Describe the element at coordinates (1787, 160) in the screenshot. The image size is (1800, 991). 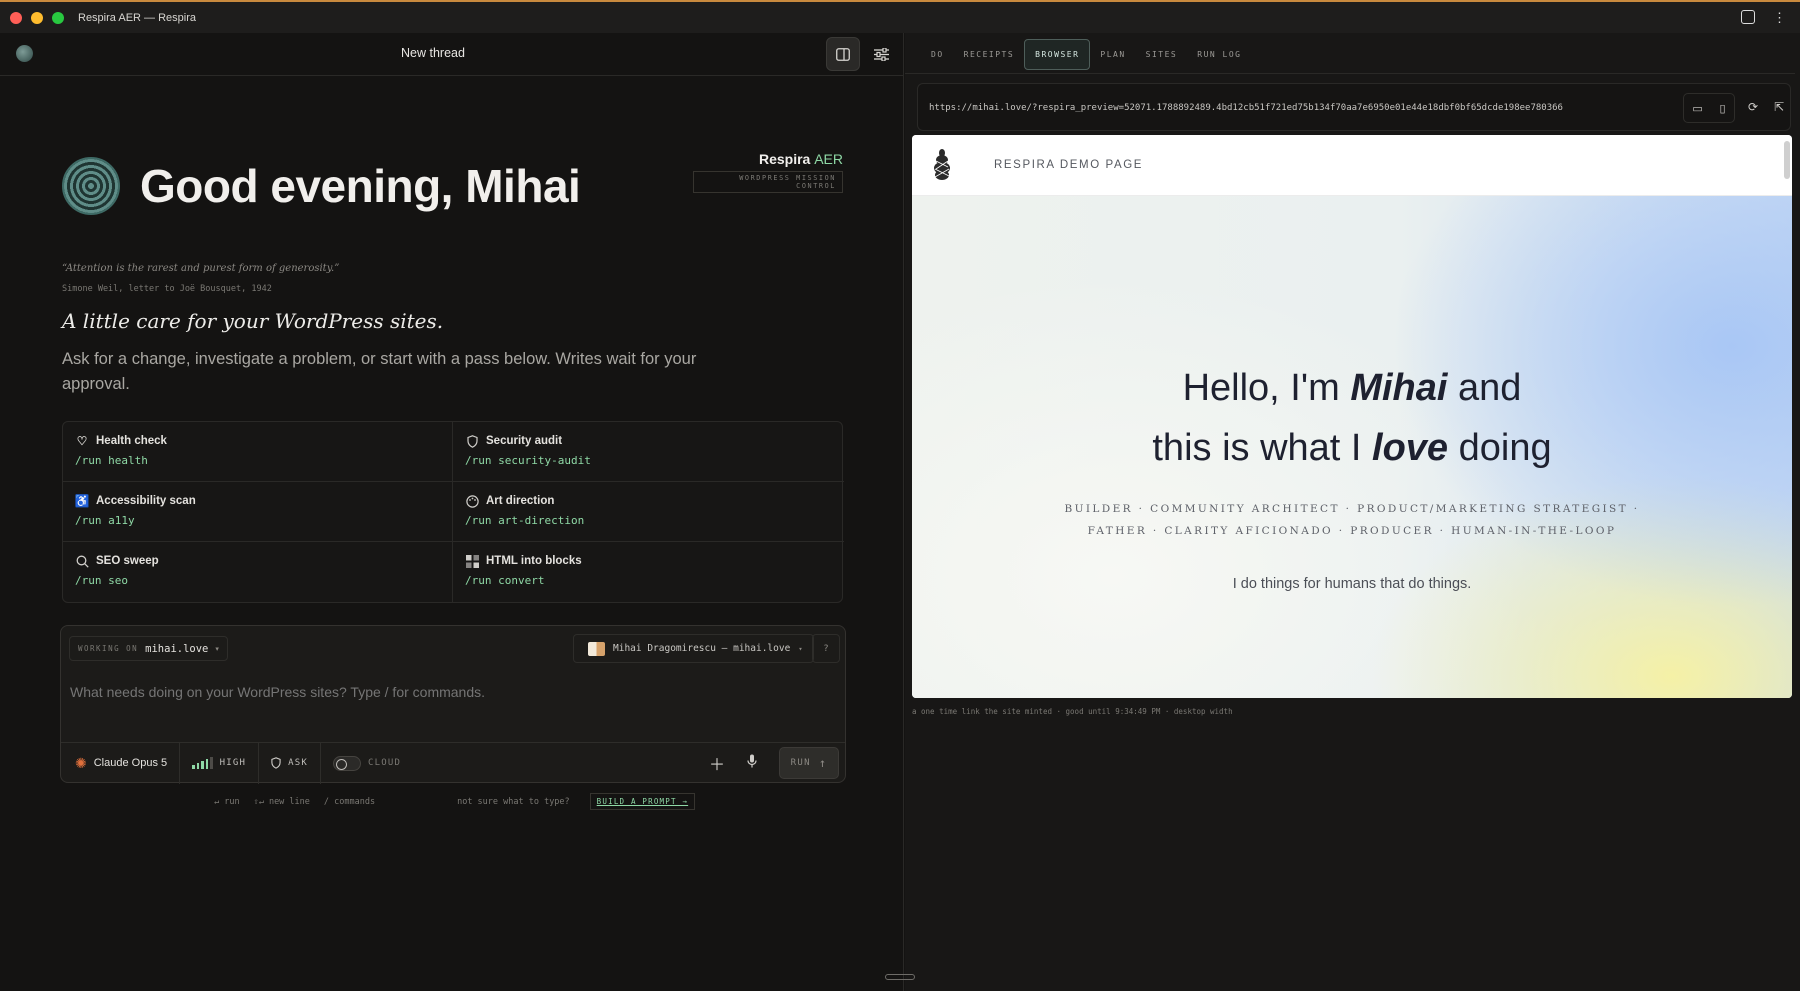
I see `site-scrollbar` at that location.